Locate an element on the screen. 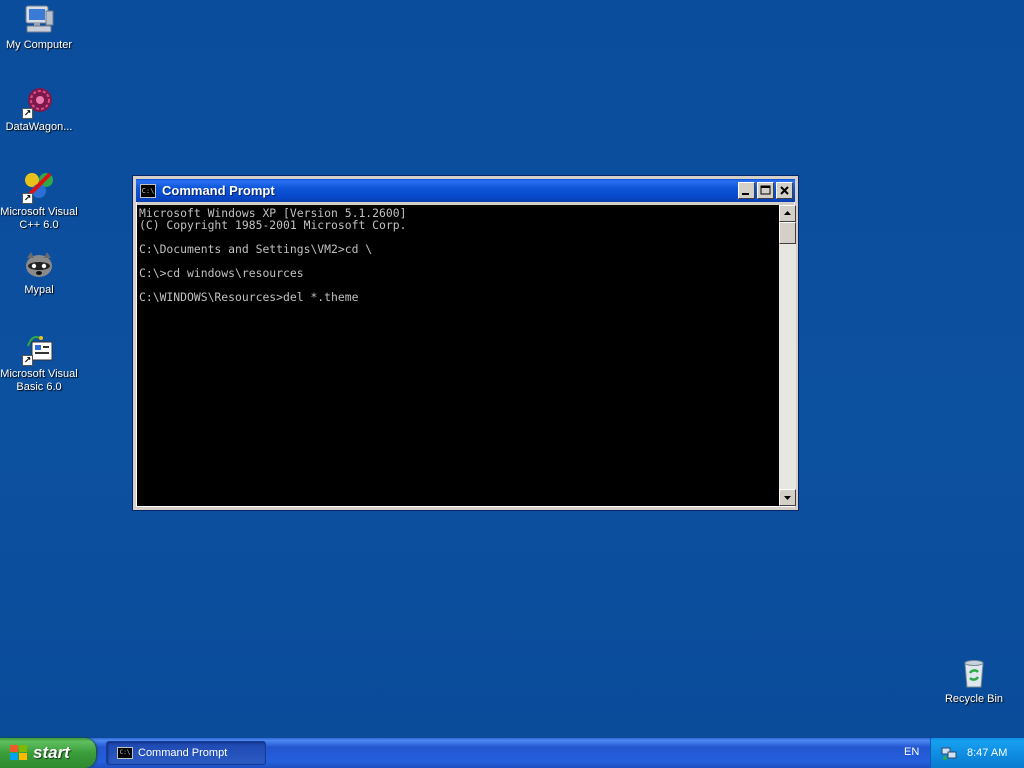 The image size is (1024, 768). arrow-up-icon is located at coordinates (787, 213).